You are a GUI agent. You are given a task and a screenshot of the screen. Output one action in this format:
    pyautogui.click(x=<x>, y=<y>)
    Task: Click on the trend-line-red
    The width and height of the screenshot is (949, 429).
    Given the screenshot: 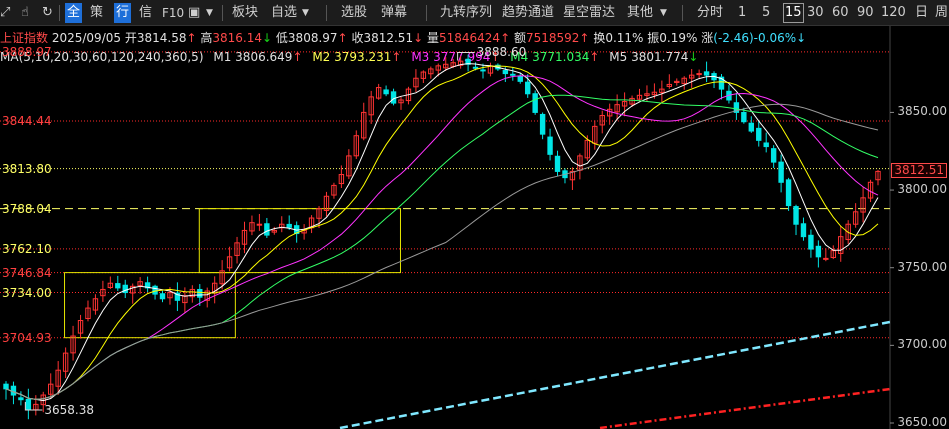 What is the action you would take?
    pyautogui.click(x=745, y=408)
    